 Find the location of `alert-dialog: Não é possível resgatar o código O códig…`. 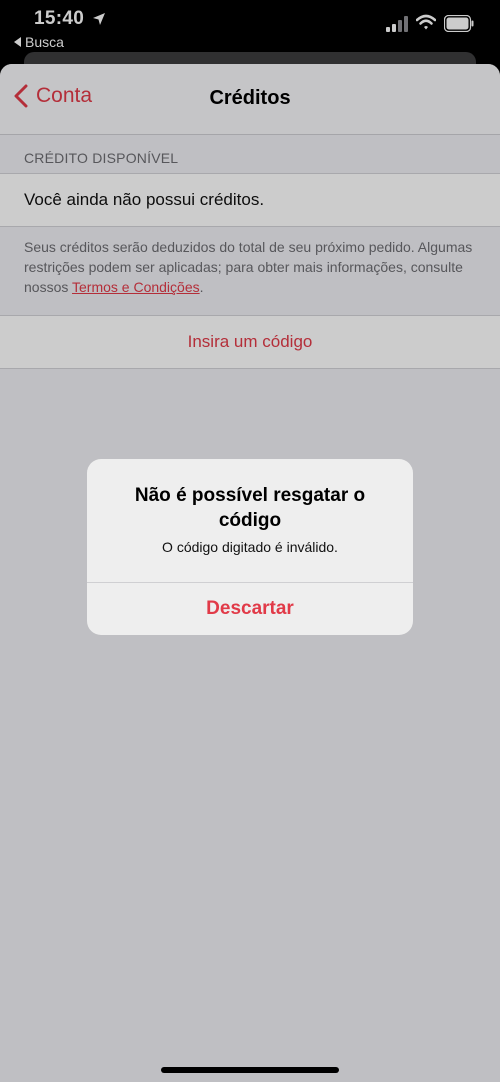

alert-dialog: Não é possível resgatar o código O códig… is located at coordinates (250, 547).